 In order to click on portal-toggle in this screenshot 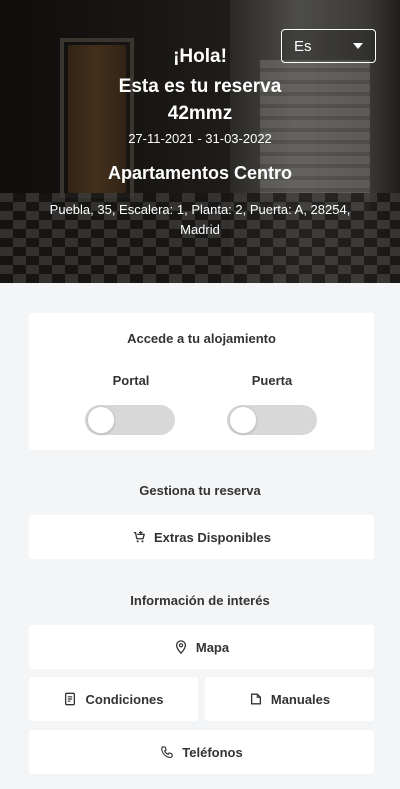, I will do `click(130, 420)`.